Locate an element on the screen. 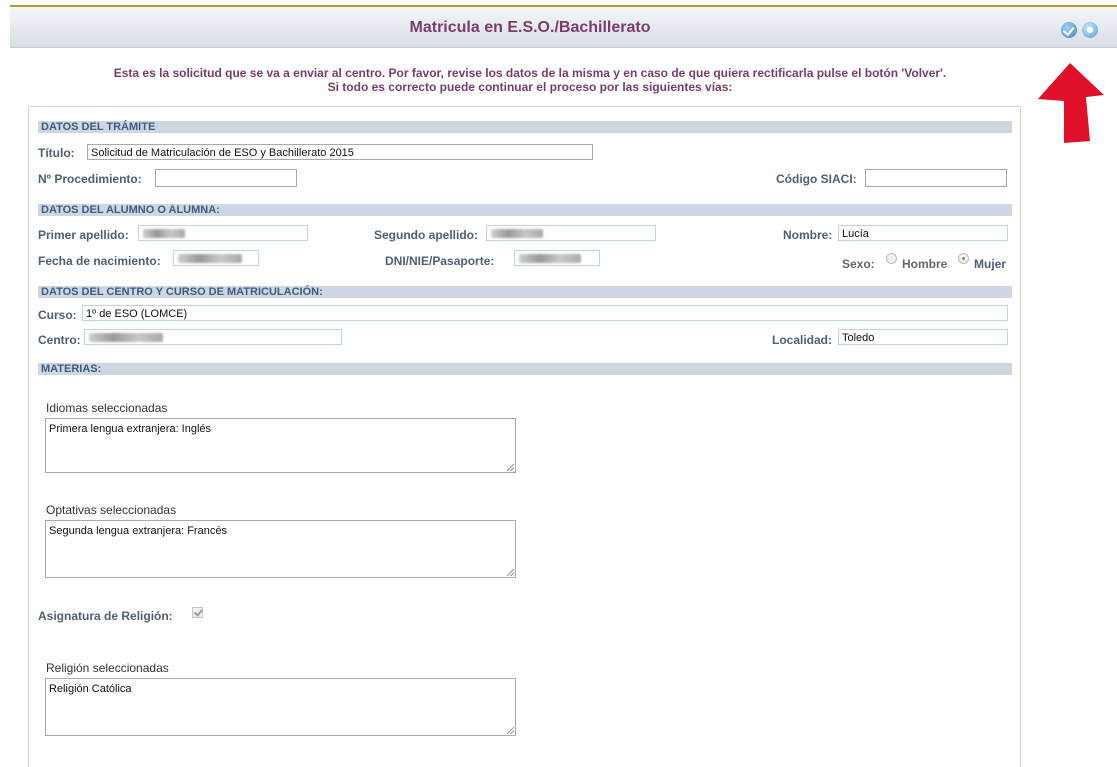  page-title: Matricula en E.S.O./Bachillerato is located at coordinates (530, 27).